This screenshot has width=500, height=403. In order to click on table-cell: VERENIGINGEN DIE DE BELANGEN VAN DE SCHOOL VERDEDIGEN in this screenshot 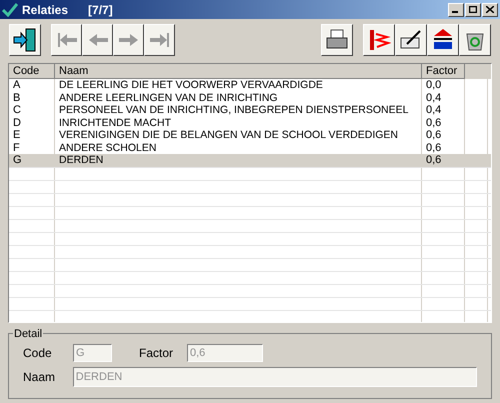, I will do `click(238, 135)`.